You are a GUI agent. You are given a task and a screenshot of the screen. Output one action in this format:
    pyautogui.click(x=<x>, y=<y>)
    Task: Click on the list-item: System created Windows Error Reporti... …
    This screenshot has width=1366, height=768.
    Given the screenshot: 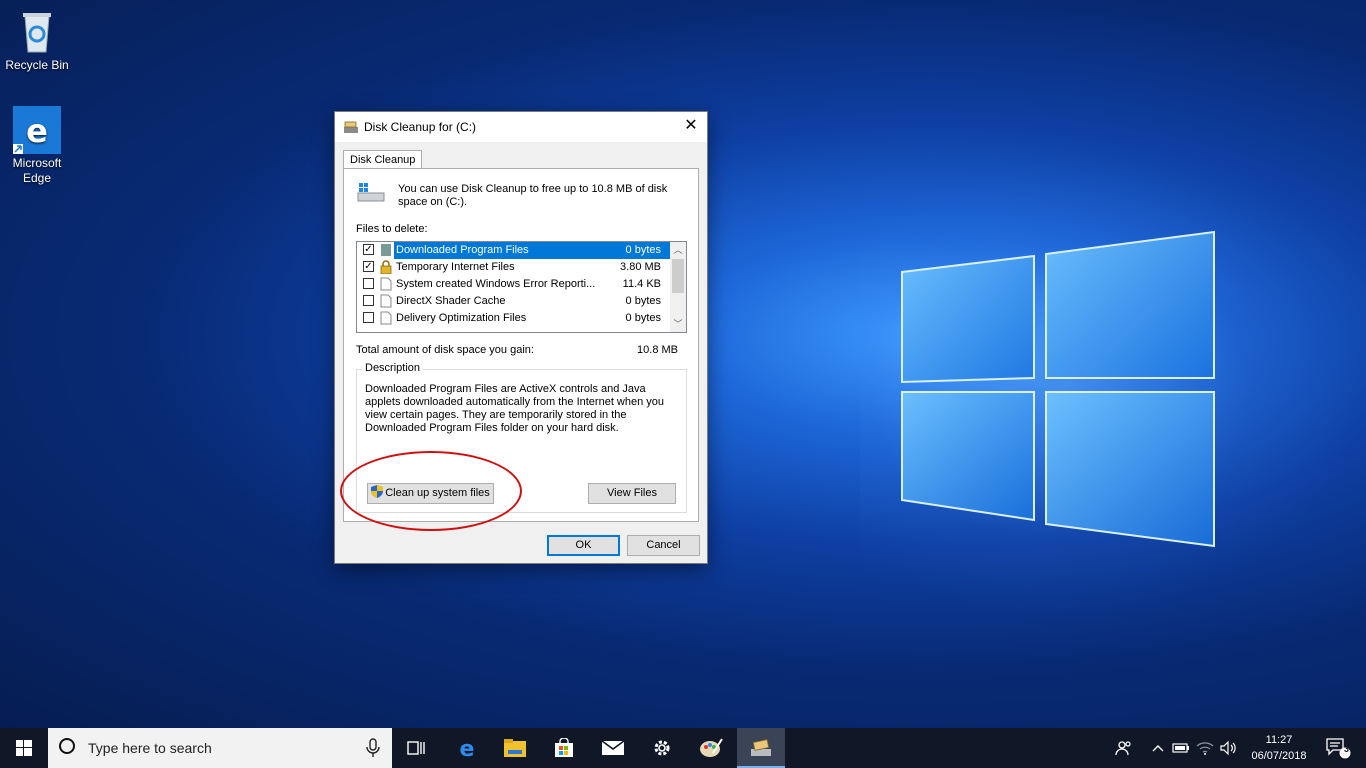 What is the action you would take?
    pyautogui.click(x=514, y=284)
    